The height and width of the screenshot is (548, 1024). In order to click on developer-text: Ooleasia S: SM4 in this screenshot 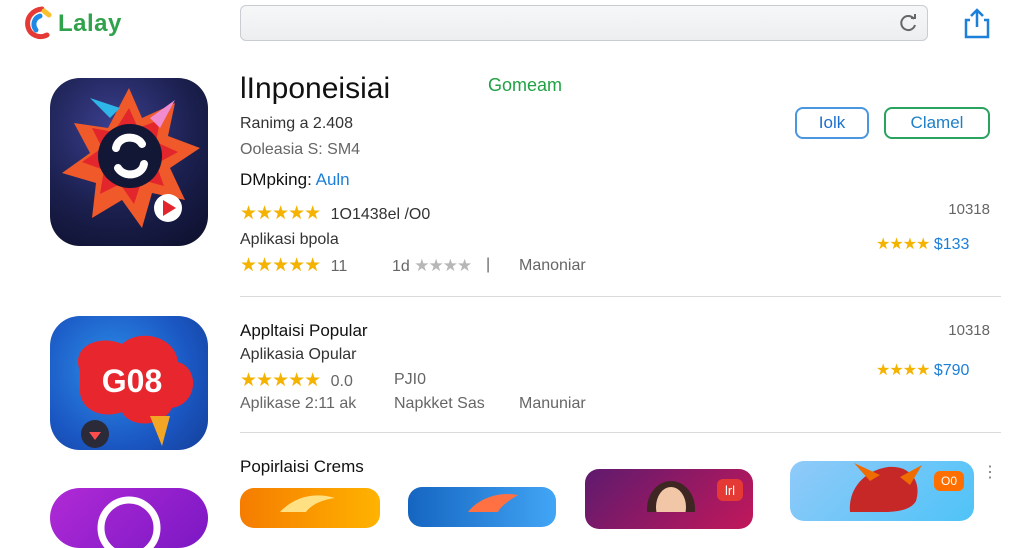, I will do `click(300, 149)`.